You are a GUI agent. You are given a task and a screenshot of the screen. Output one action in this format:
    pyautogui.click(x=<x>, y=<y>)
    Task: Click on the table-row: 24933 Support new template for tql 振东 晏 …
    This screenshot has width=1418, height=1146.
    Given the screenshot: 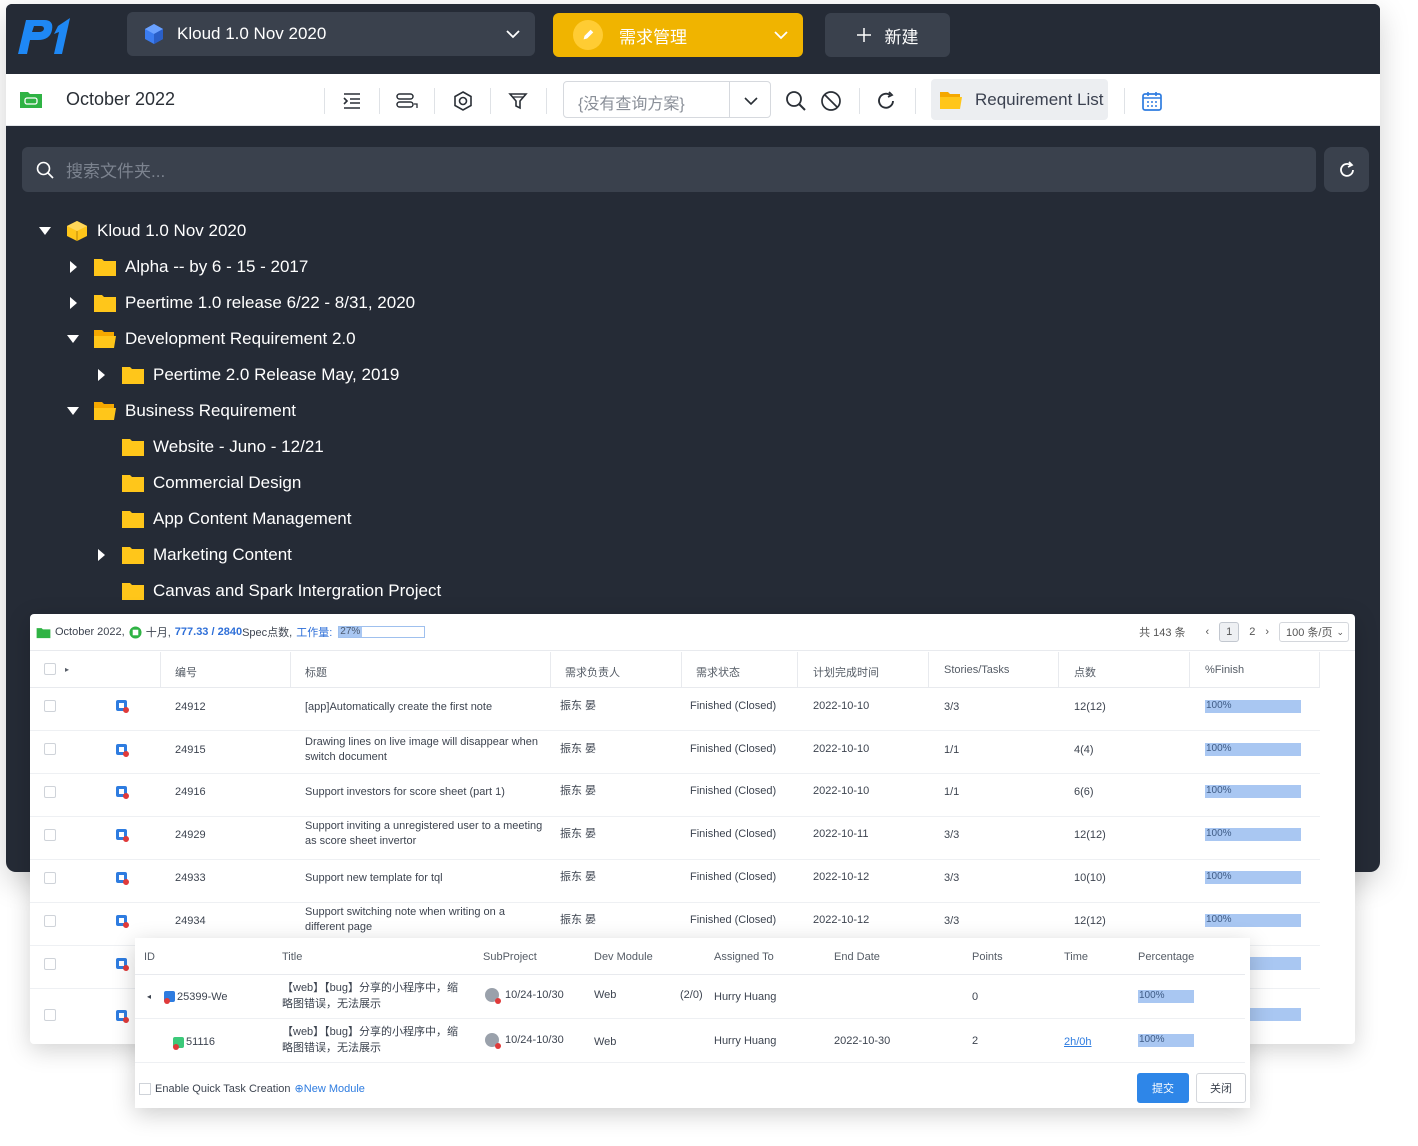 What is the action you would take?
    pyautogui.click(x=675, y=881)
    